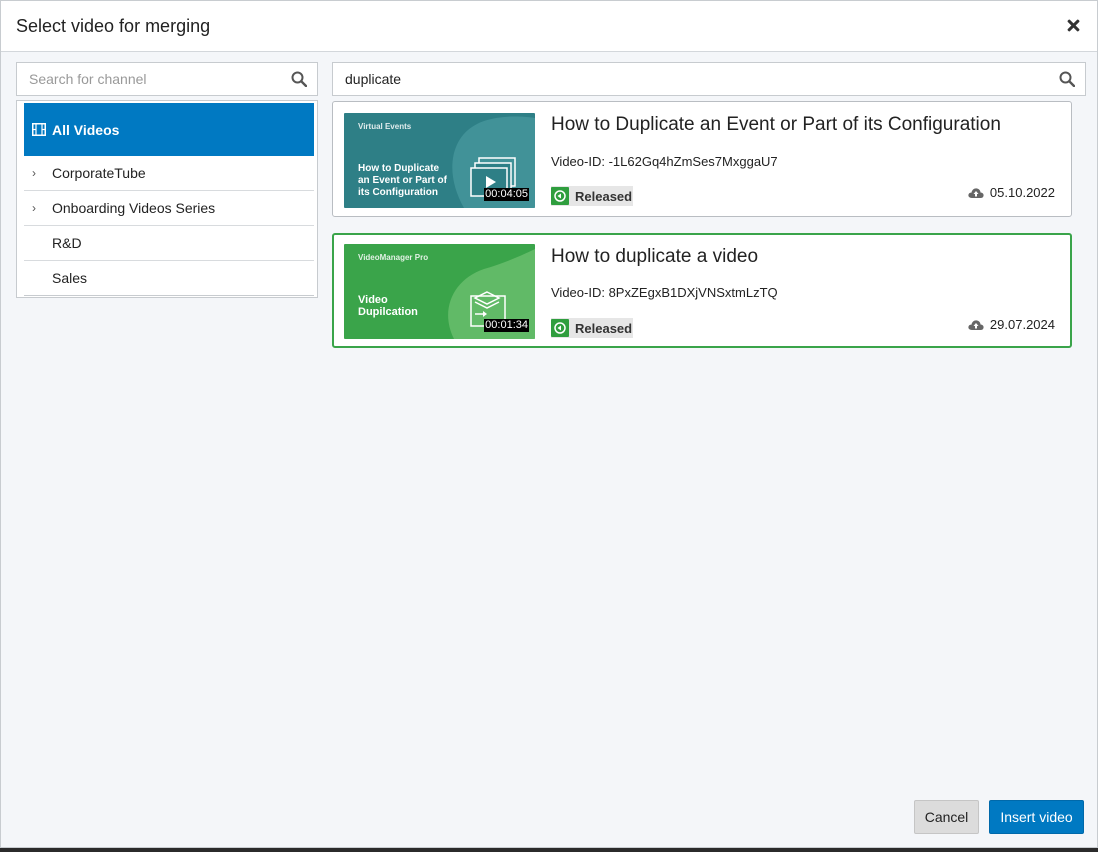  What do you see at coordinates (1011, 324) in the screenshot?
I see `upload-date: 29.07.2024` at bounding box center [1011, 324].